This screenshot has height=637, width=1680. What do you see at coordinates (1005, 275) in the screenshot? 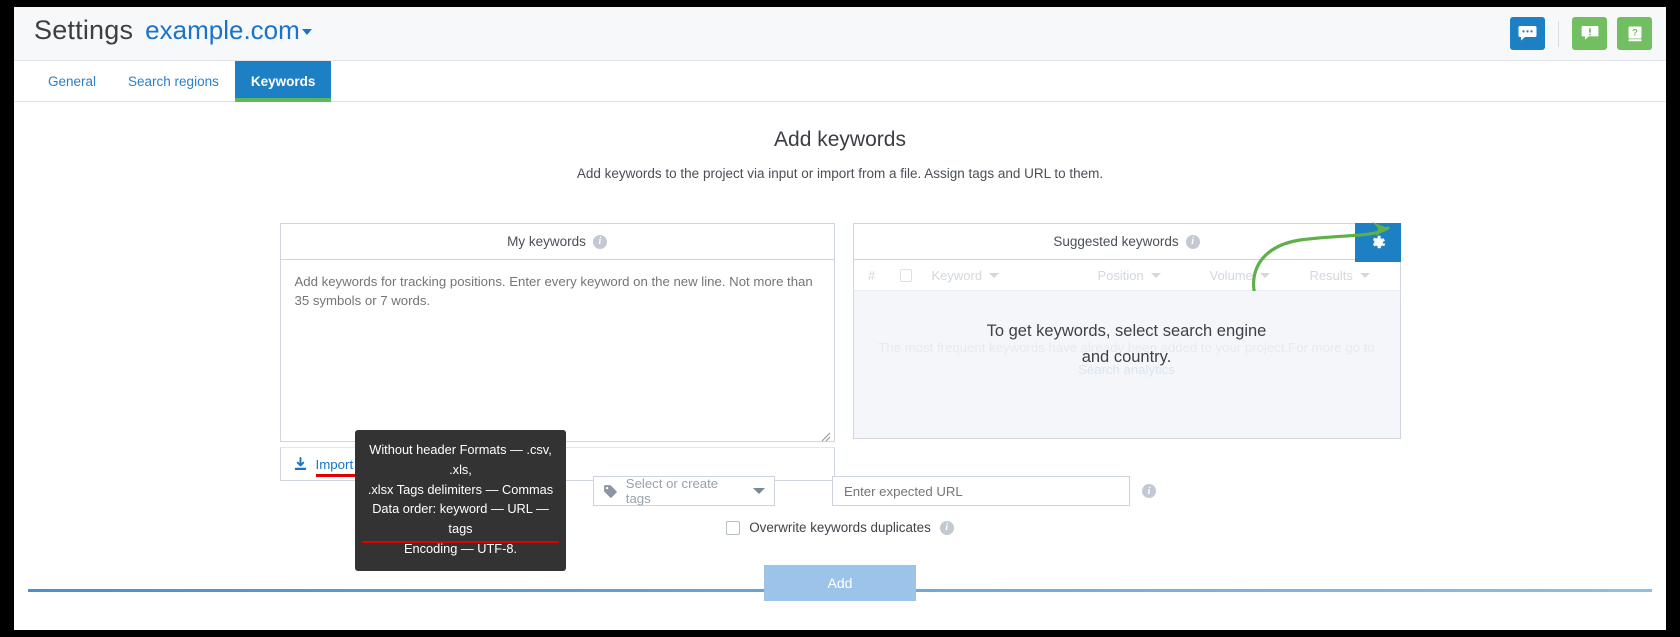
I see `col-keyword: Keyword` at bounding box center [1005, 275].